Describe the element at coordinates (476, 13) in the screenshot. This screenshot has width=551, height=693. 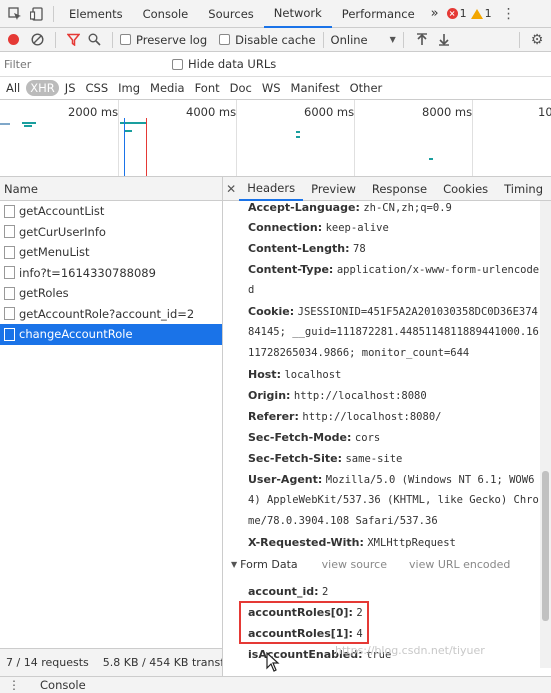
I see `warning-icon` at that location.